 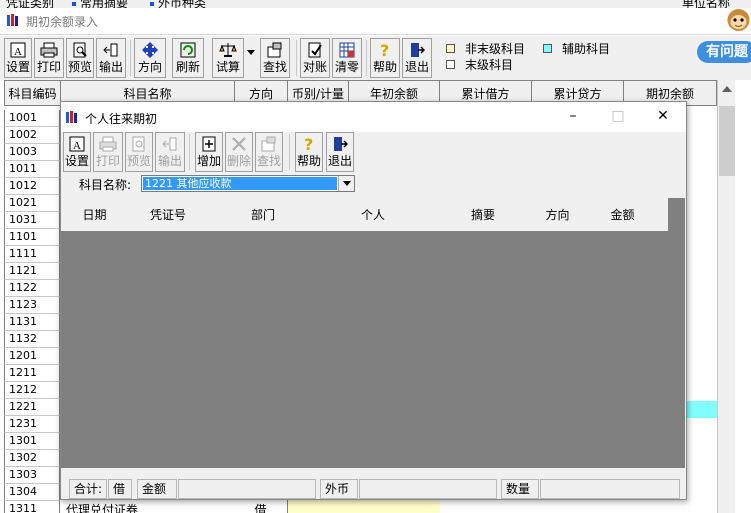 What do you see at coordinates (32, 339) in the screenshot?
I see `account-code-cell: 1132` at bounding box center [32, 339].